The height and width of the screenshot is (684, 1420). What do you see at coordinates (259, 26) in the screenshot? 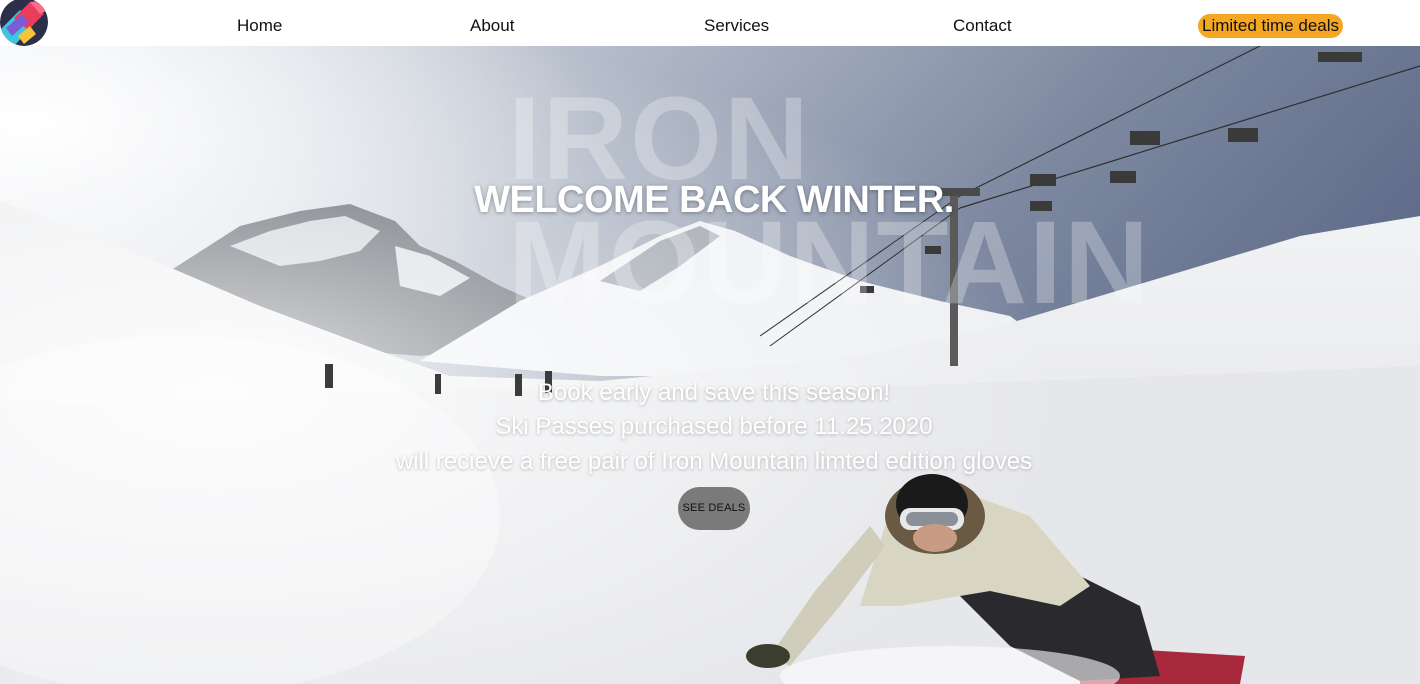
I see `nav-home-link: Home` at bounding box center [259, 26].